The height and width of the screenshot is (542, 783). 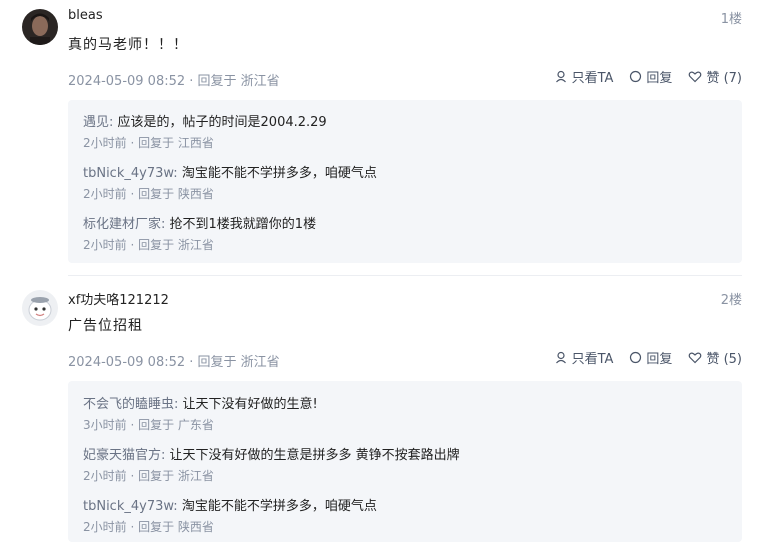 What do you see at coordinates (148, 425) in the screenshot?
I see `reply-meta: 3小时前 · 回复于 广东省` at bounding box center [148, 425].